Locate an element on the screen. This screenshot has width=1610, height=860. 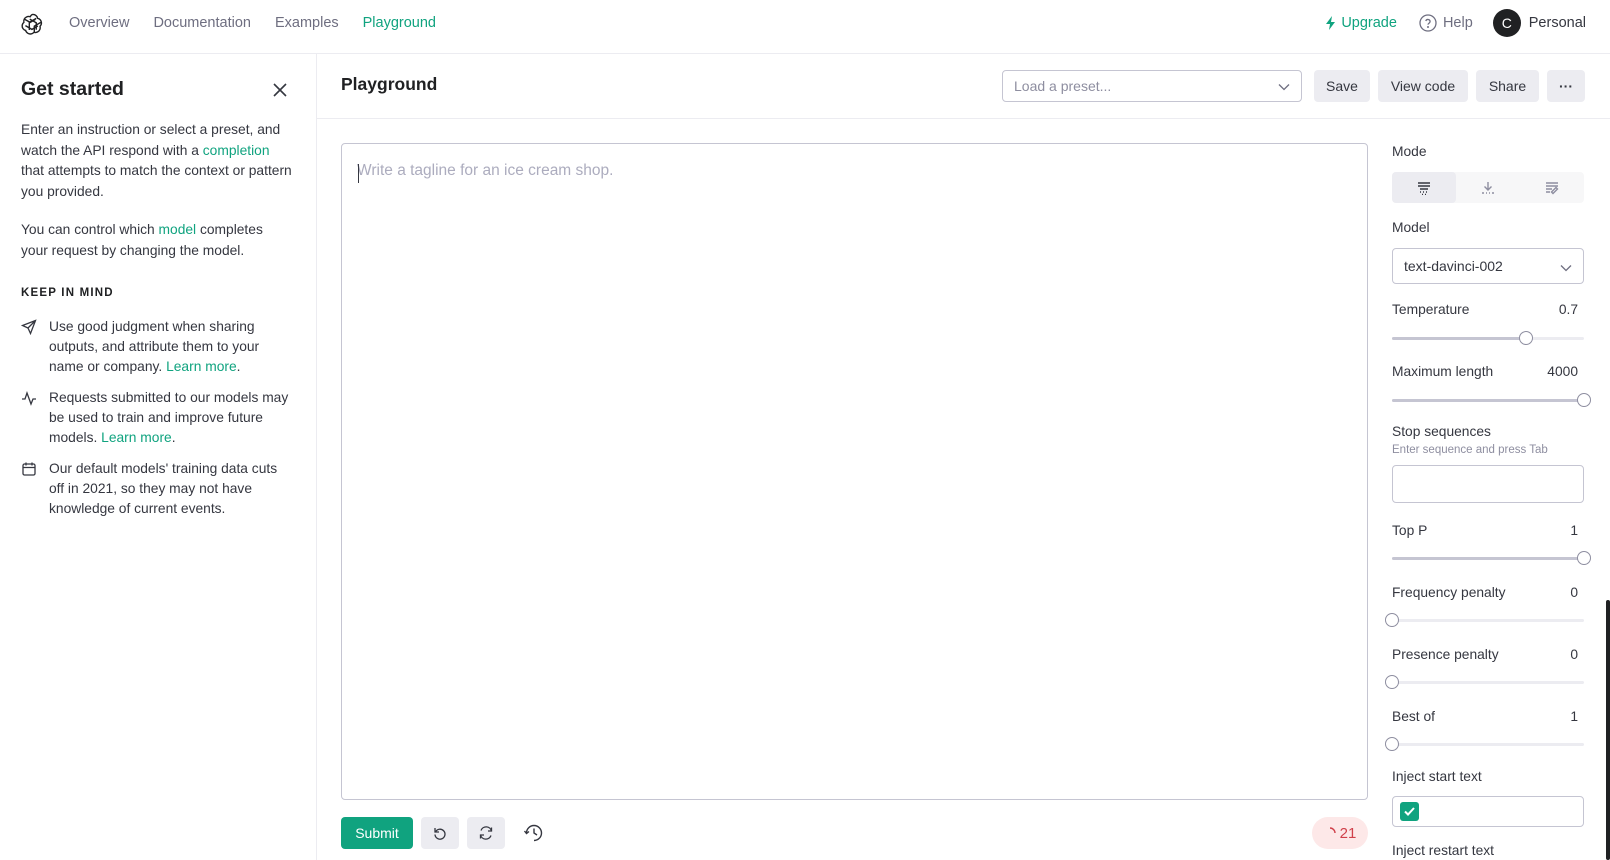
undo-button is located at coordinates (440, 833).